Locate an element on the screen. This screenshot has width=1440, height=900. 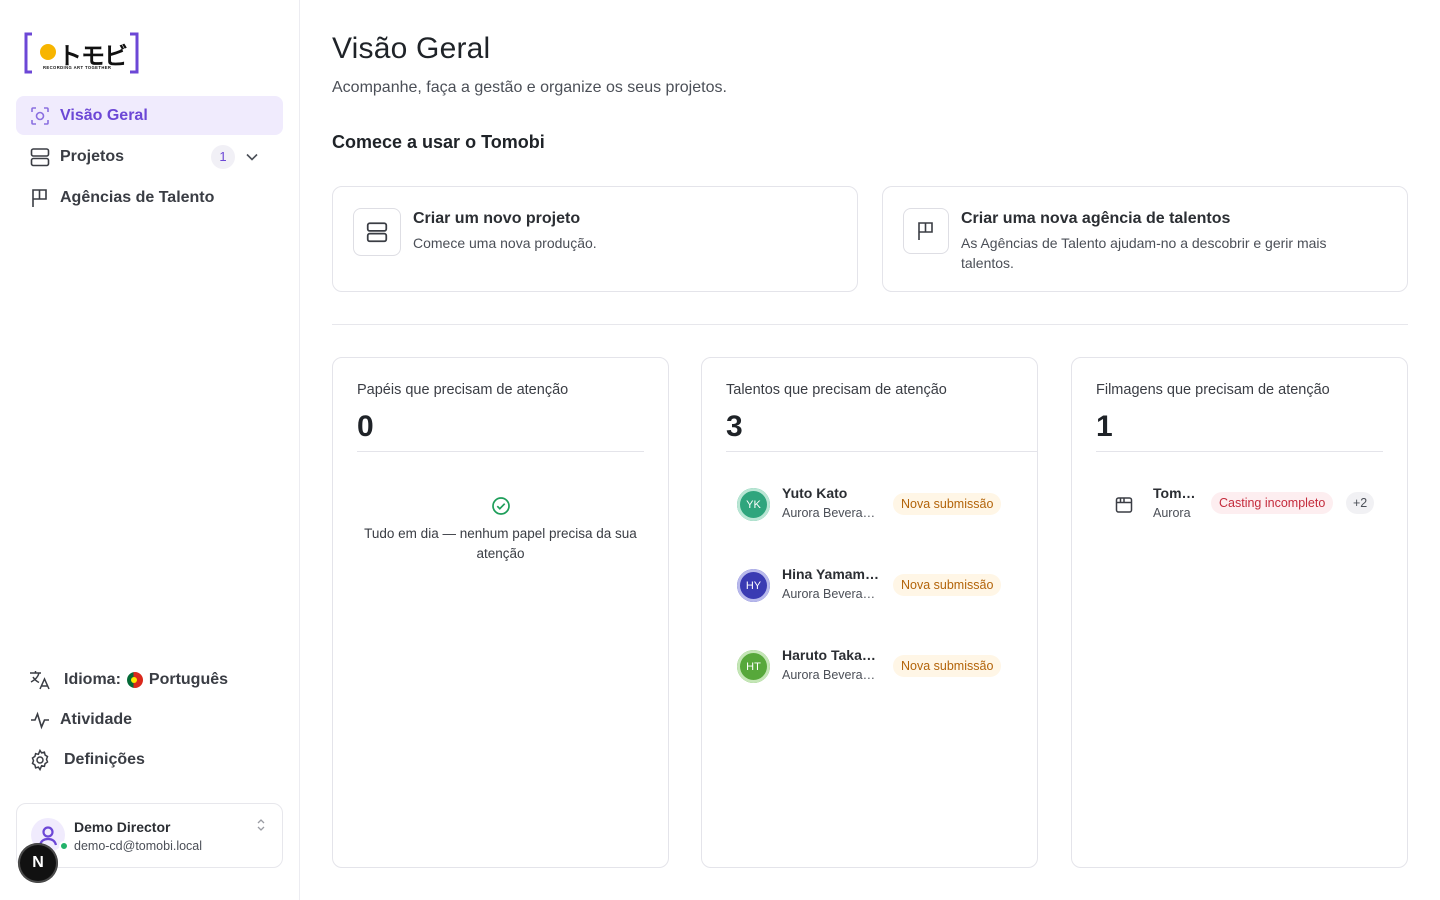
nav-item-talent-agencies: Agências de Talento is located at coordinates (149, 197).